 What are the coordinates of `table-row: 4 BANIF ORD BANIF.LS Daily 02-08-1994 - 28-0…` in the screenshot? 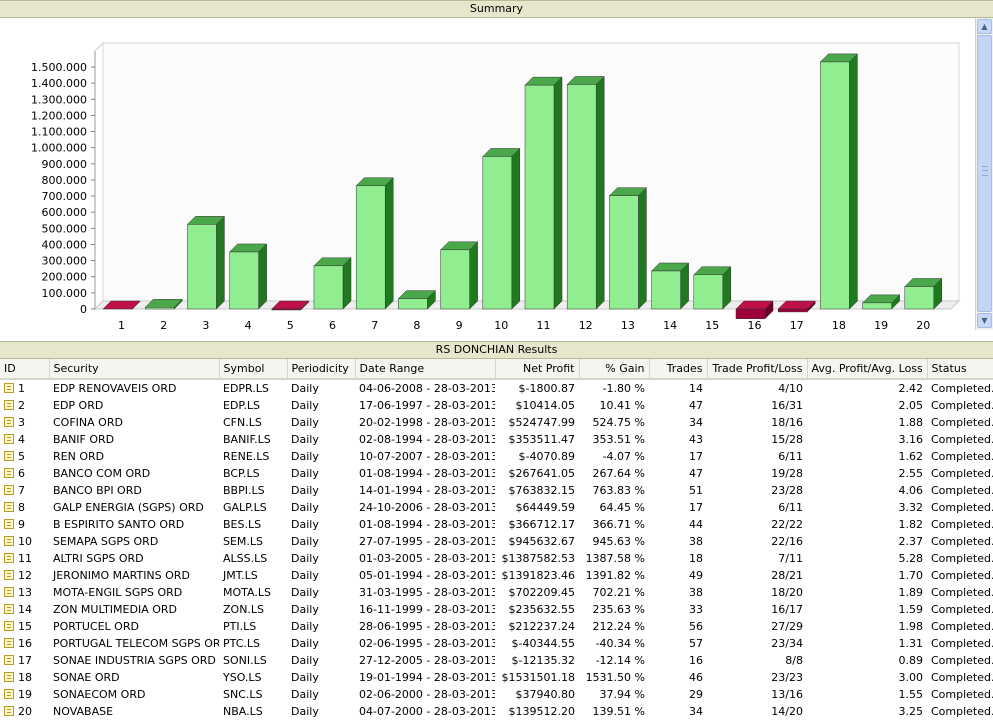 It's located at (496, 439).